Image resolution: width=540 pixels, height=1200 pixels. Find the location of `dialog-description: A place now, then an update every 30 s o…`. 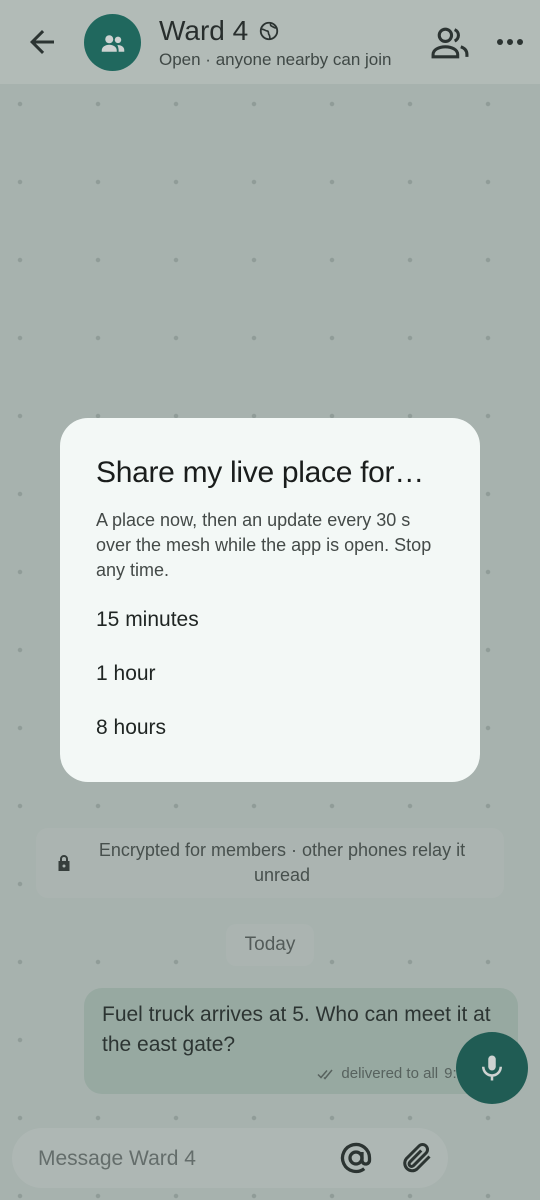

dialog-description: A place now, then an update every 30 s o… is located at coordinates (264, 545).